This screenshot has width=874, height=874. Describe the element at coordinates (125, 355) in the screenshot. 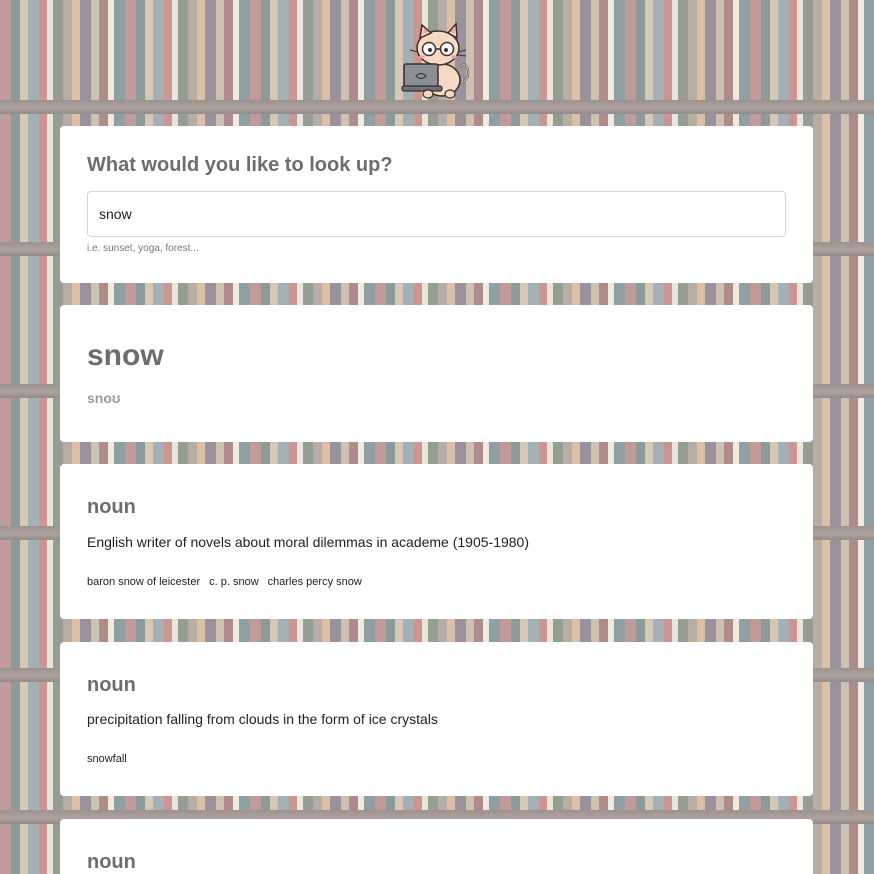

I see `word-title: snow` at that location.